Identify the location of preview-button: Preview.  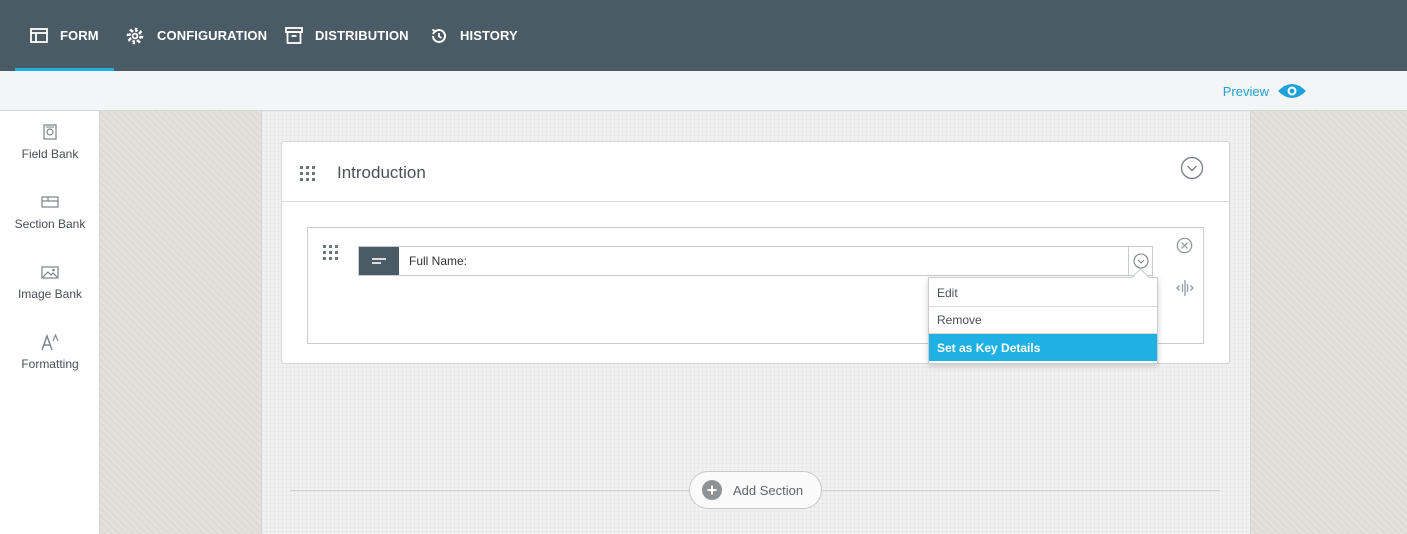
(1265, 91).